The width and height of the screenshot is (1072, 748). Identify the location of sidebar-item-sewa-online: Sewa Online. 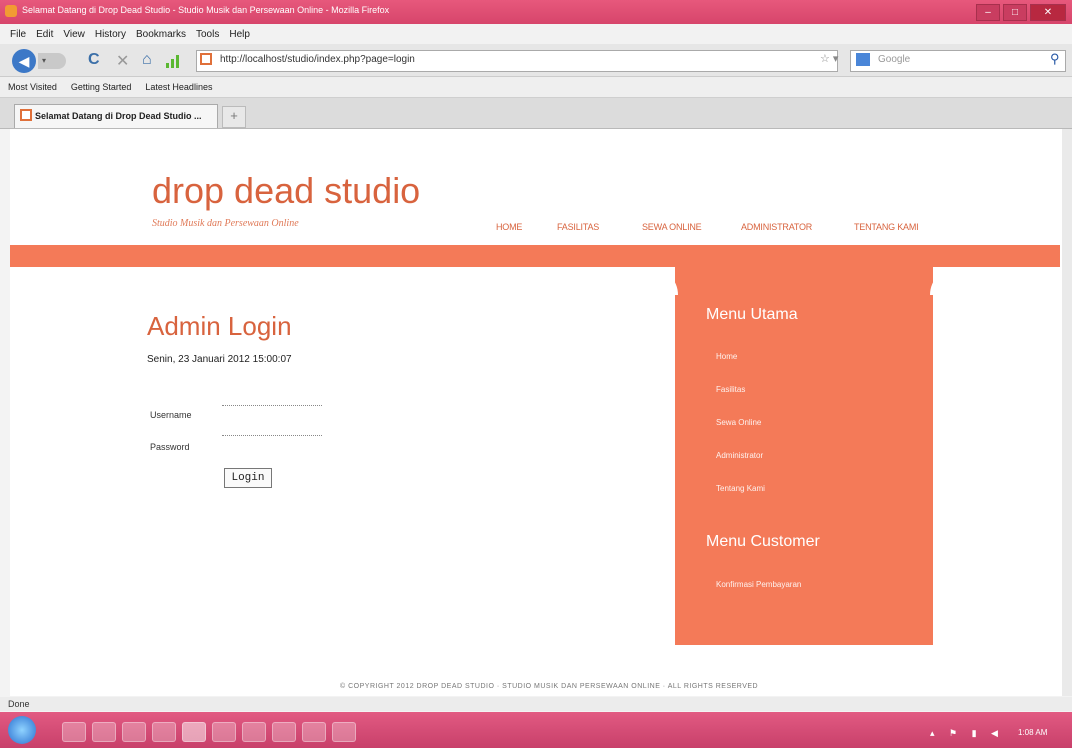
(738, 422).